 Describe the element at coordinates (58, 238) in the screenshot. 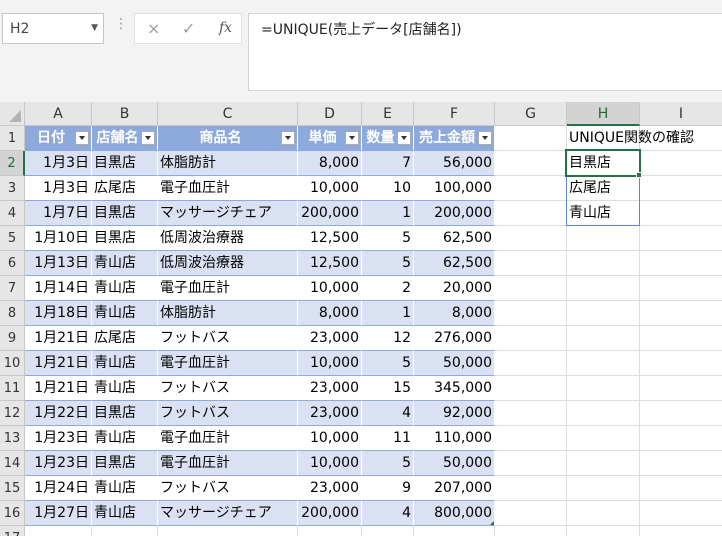

I see `table-cell: 1月10日` at that location.